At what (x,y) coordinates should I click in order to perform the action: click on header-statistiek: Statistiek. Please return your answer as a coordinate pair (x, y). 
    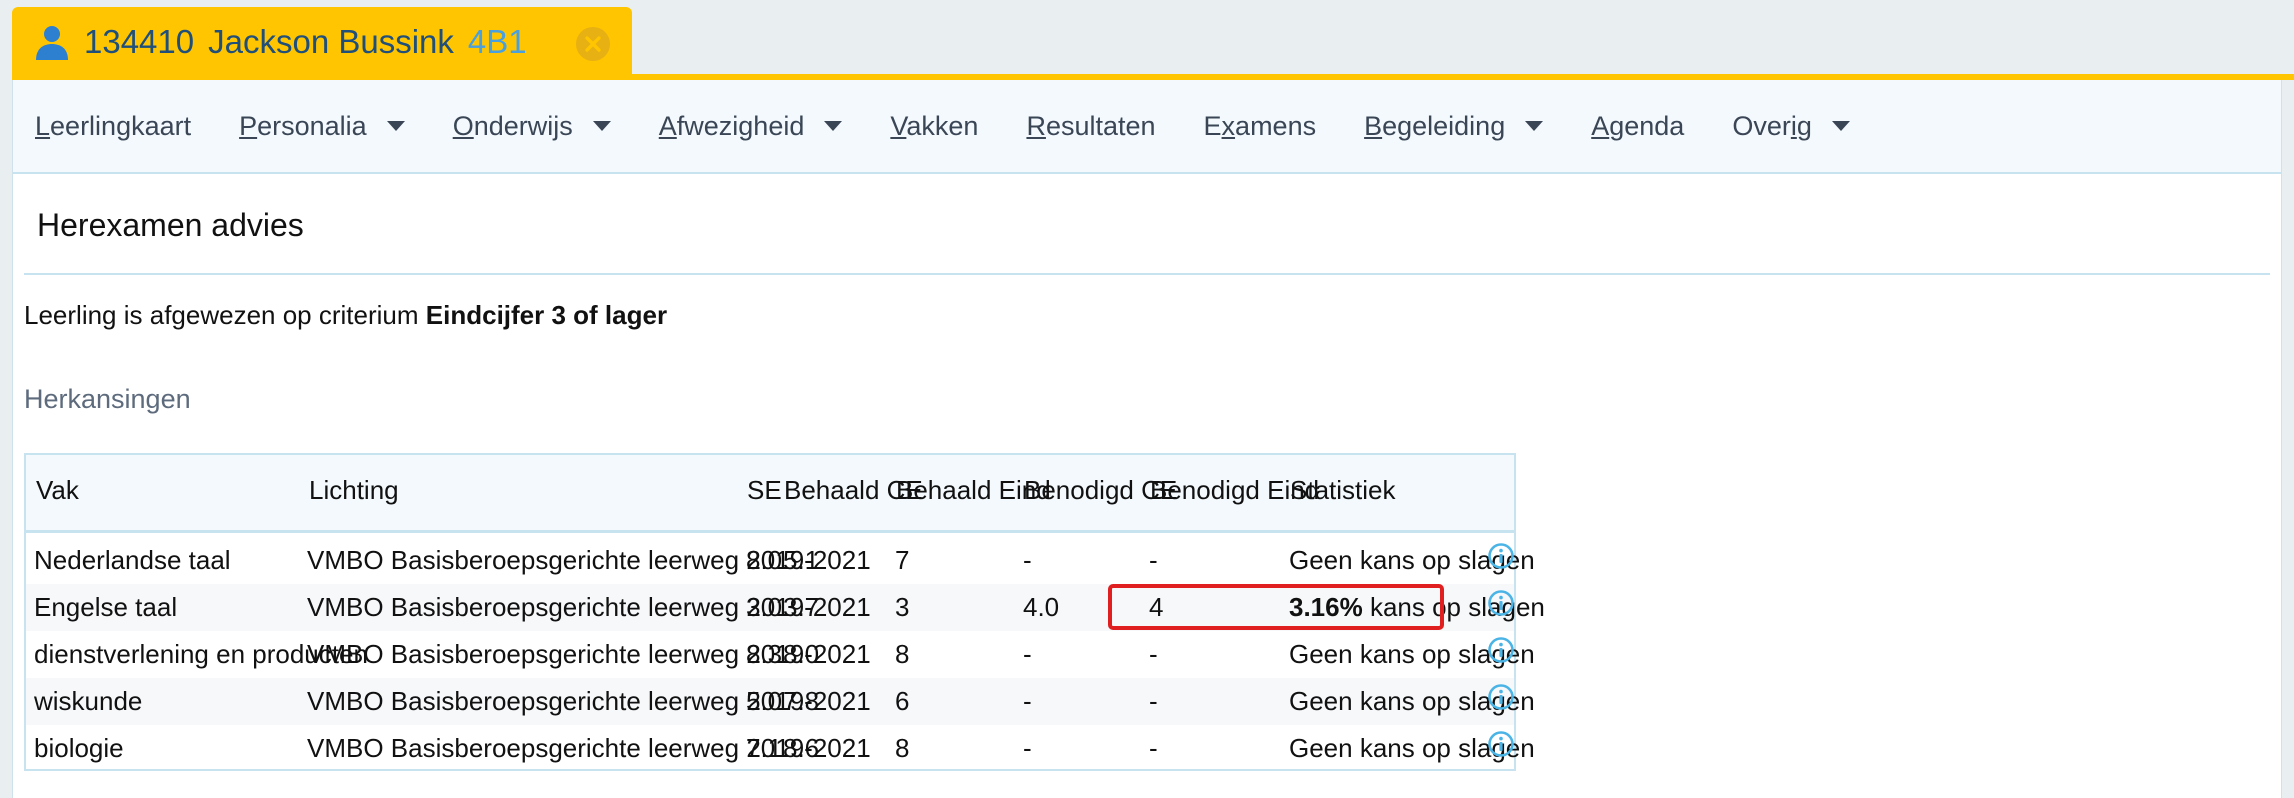
    Looking at the image, I should click on (1343, 490).